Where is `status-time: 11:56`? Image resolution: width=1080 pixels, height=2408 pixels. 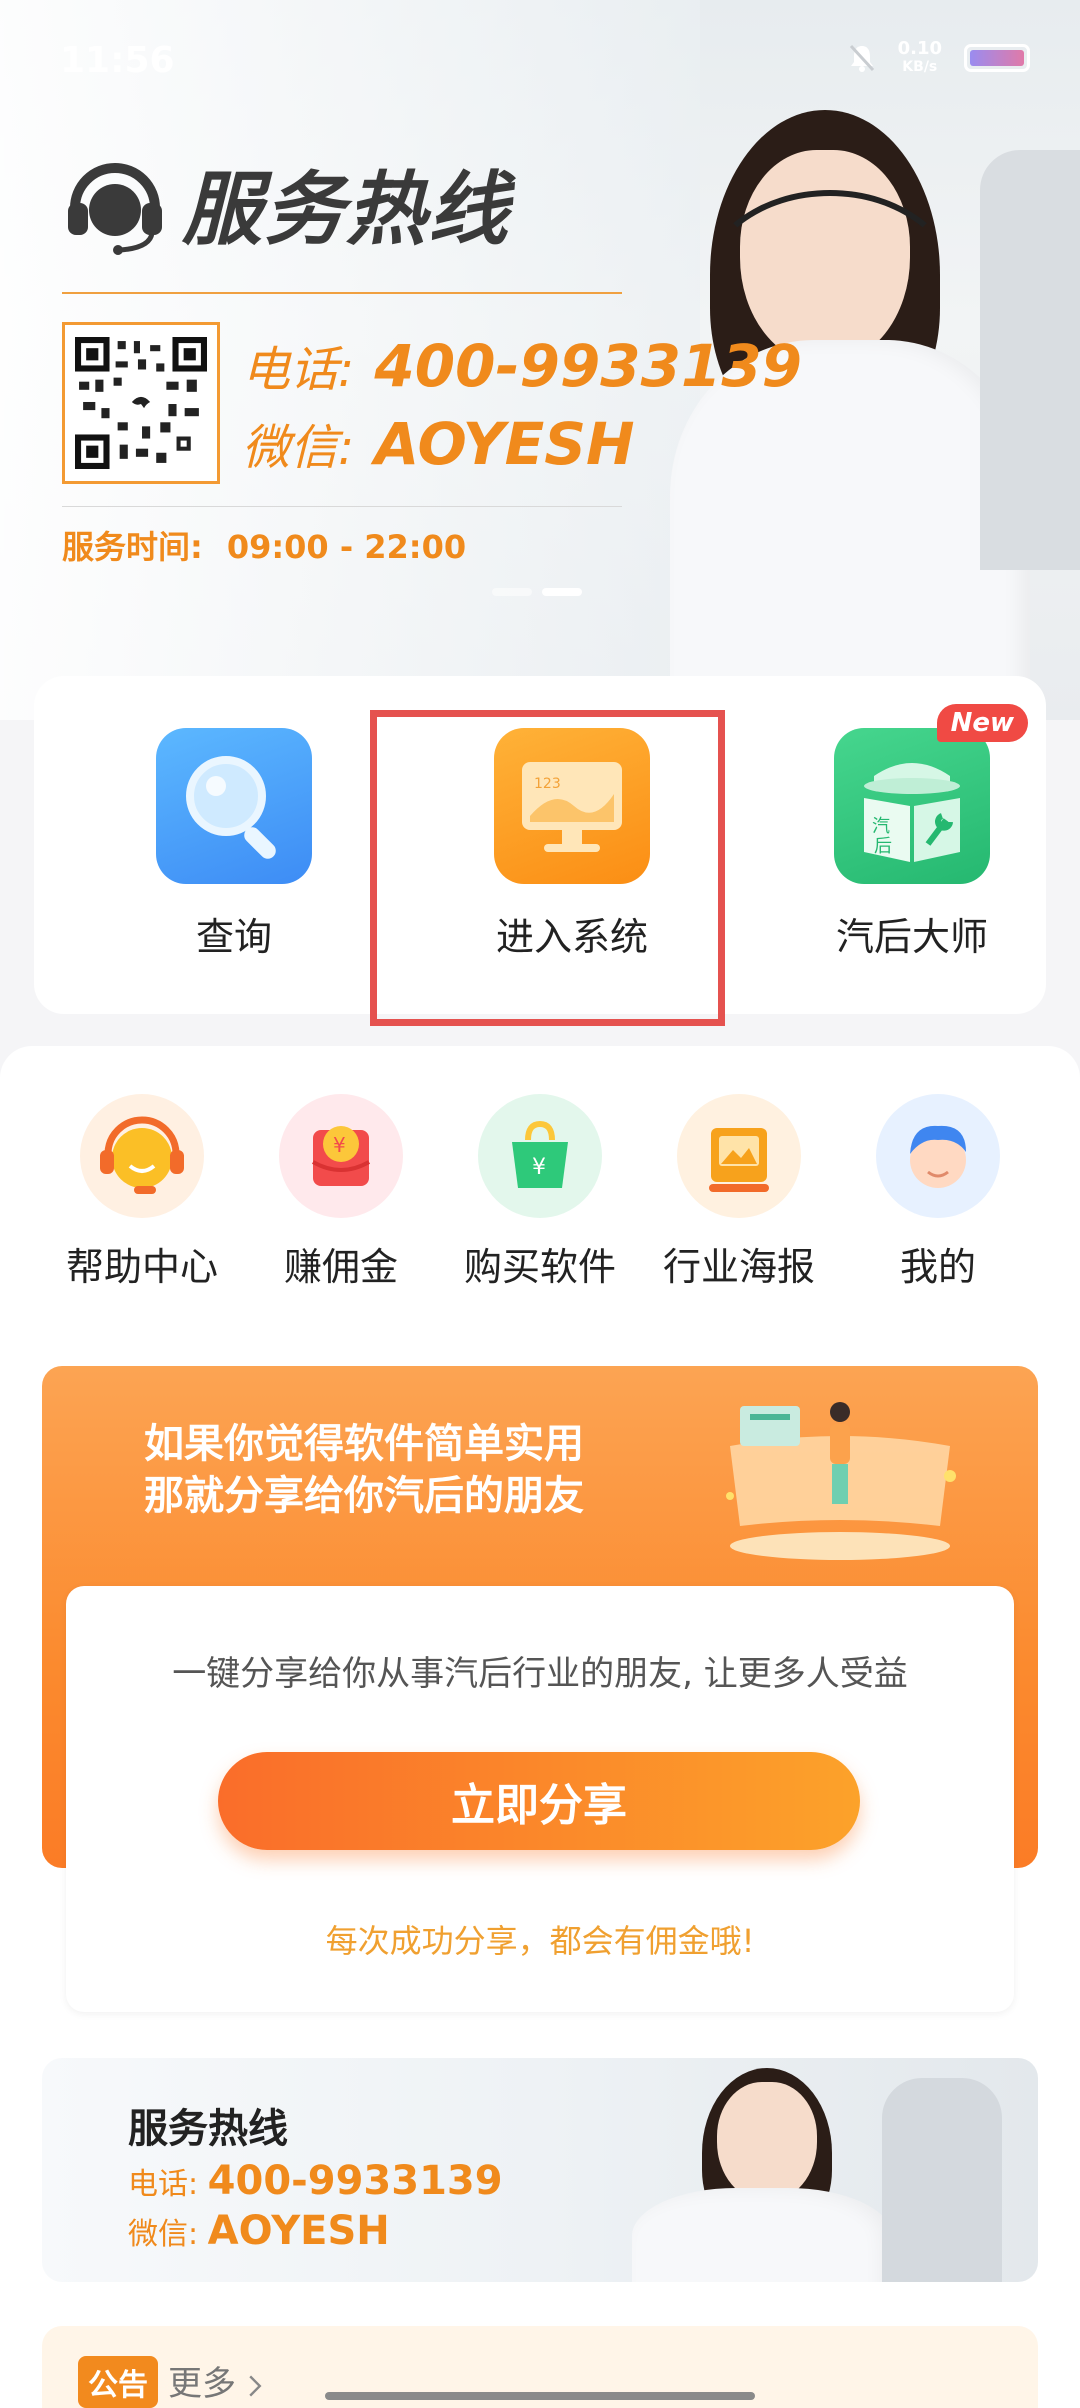
status-time: 11:56 is located at coordinates (117, 60).